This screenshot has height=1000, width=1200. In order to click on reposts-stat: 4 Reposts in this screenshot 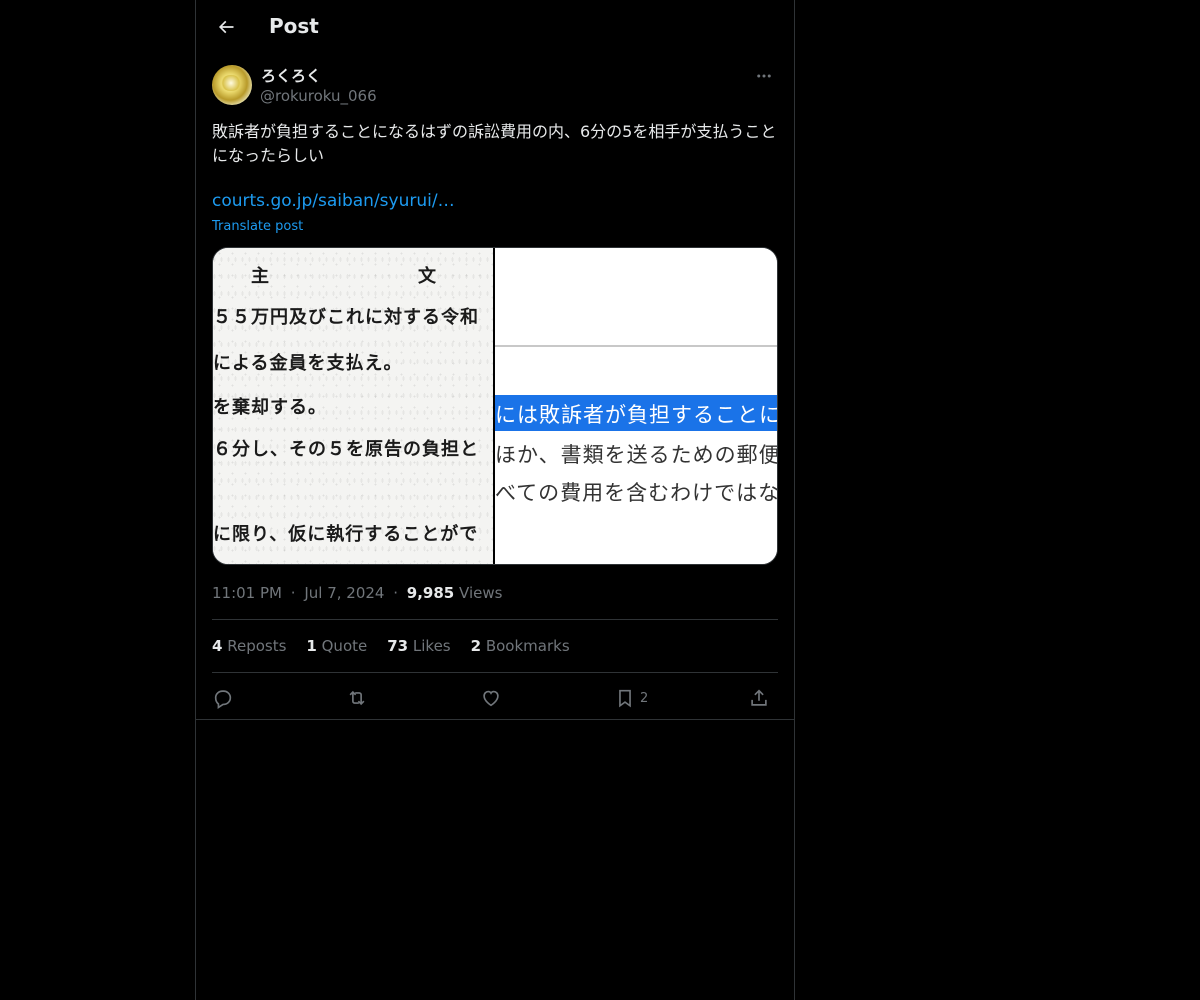, I will do `click(249, 646)`.